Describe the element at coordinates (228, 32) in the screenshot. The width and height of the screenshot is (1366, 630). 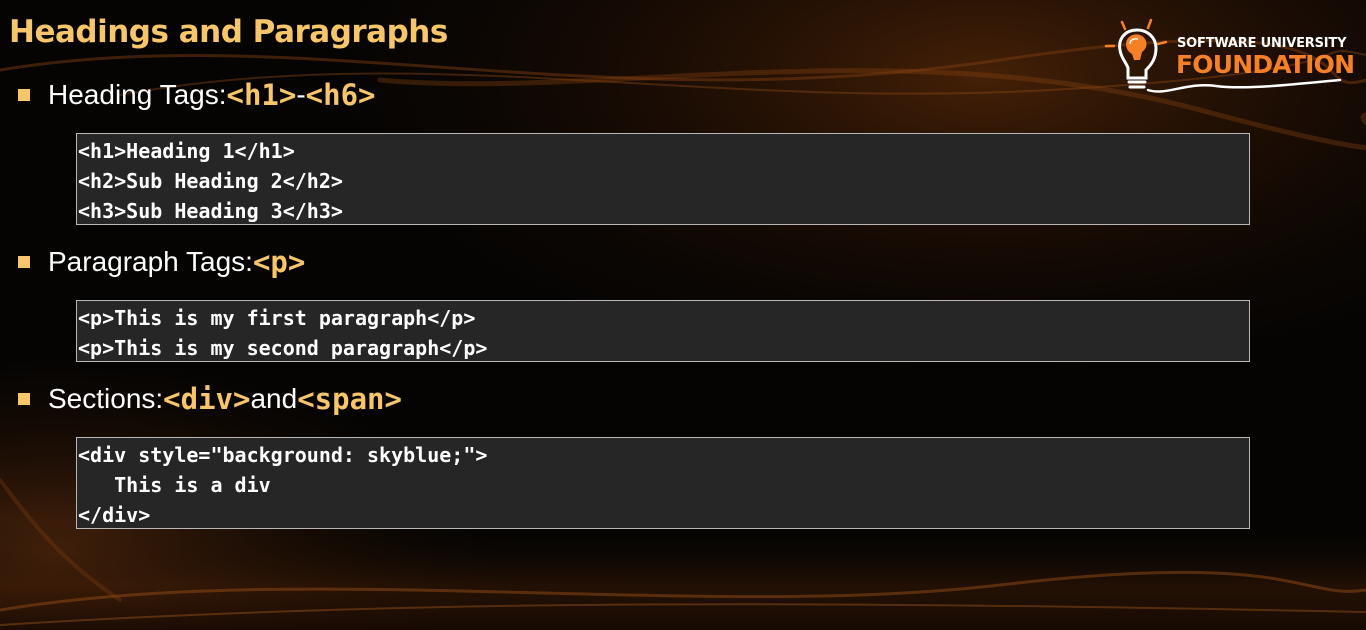
I see `slide-title: Headings and Paragraphs` at that location.